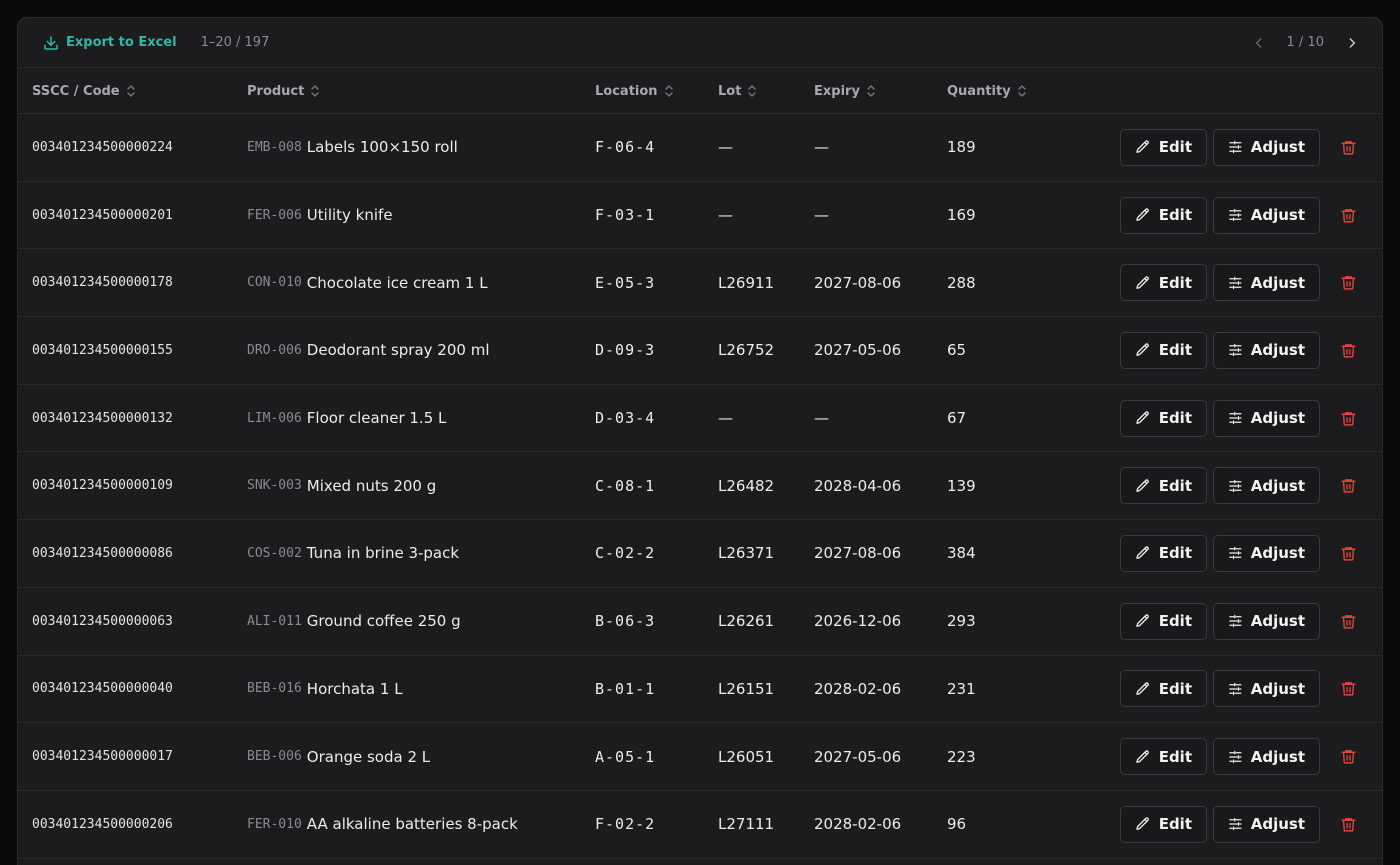  Describe the element at coordinates (625, 688) in the screenshot. I see `location: B-01-1` at that location.